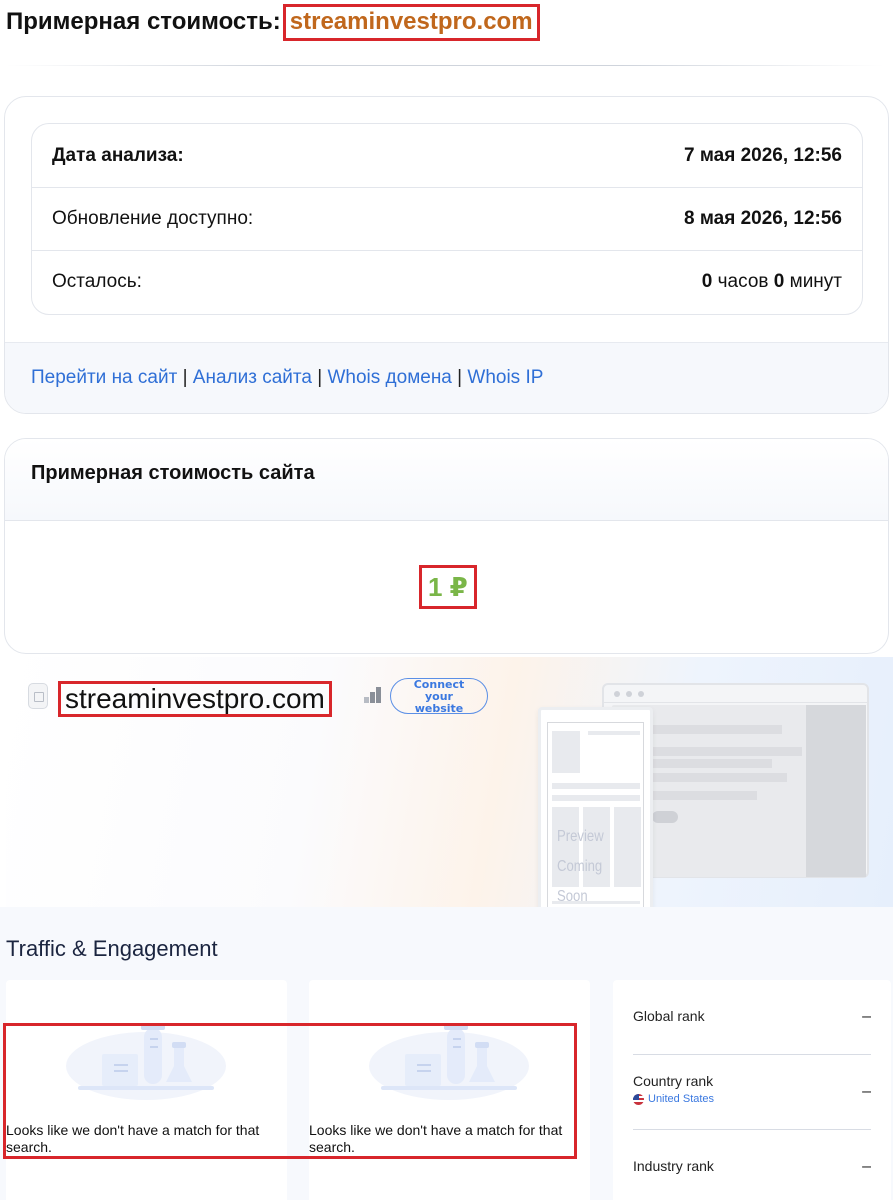 This screenshot has width=893, height=1200. Describe the element at coordinates (743, 281) in the screenshot. I see `remaining-hours-unit: часов` at that location.